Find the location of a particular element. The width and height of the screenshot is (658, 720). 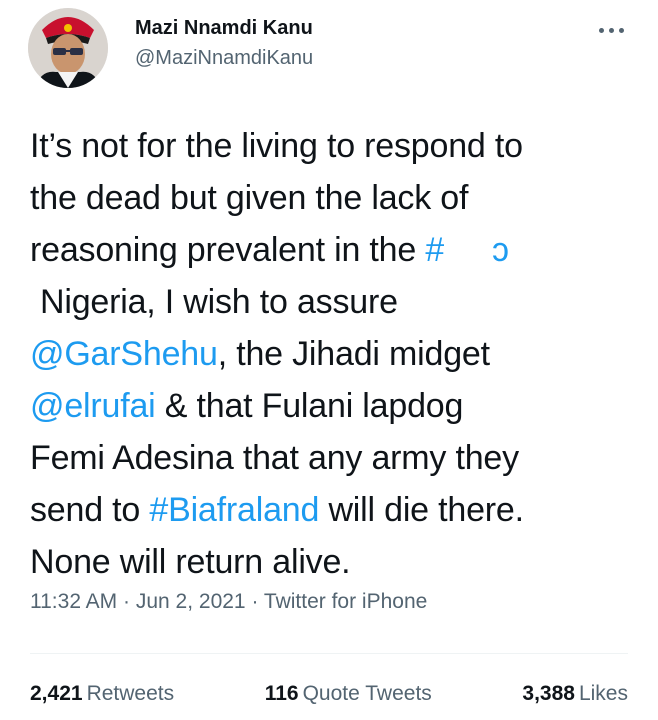

tweet-stats: 2,421 Retweets 116 Quote Tweets 3,388 Likes is located at coordinates (329, 694).